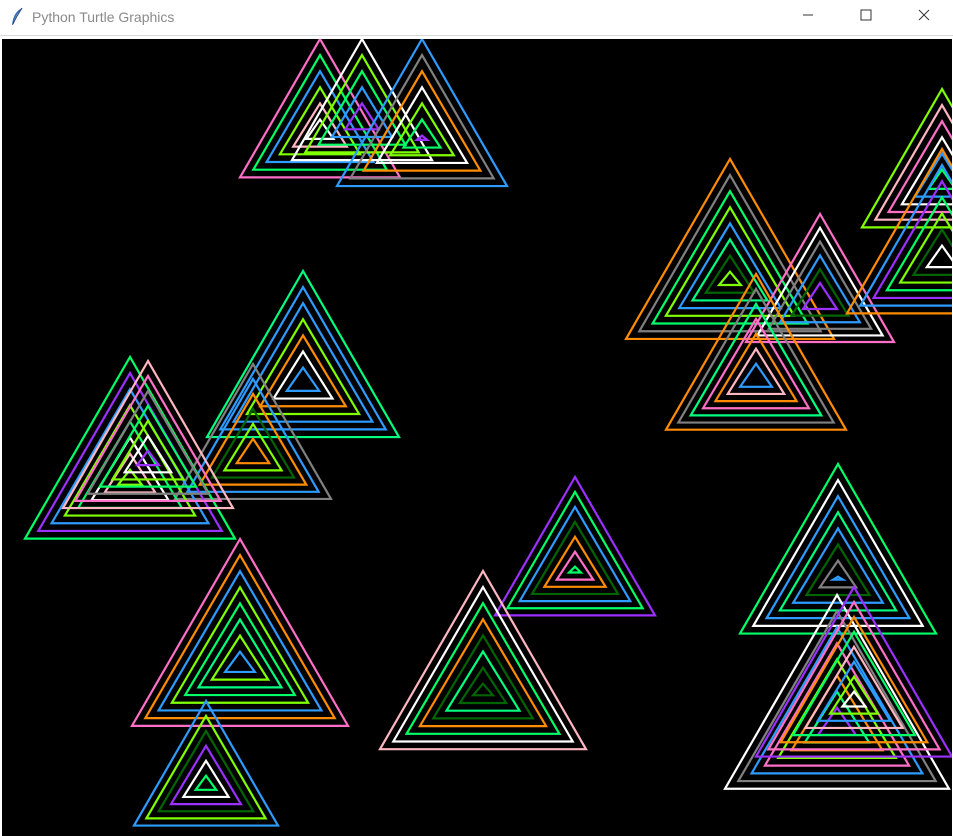 The width and height of the screenshot is (953, 836). I want to click on feather-icon, so click(17, 17).